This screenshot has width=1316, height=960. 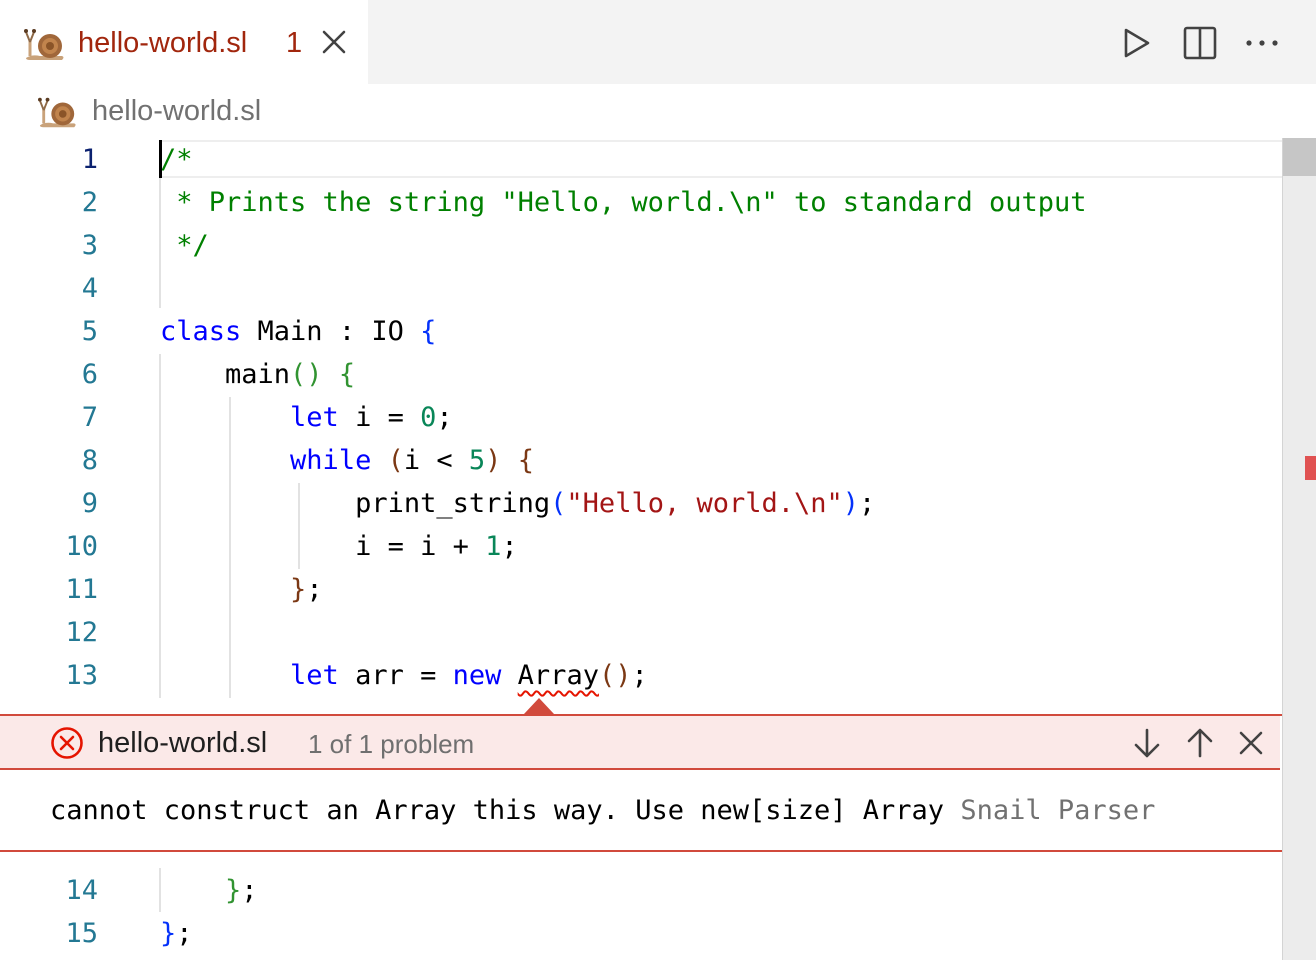 What do you see at coordinates (176, 111) in the screenshot?
I see `breadcrumb-file: hello-world.sl` at bounding box center [176, 111].